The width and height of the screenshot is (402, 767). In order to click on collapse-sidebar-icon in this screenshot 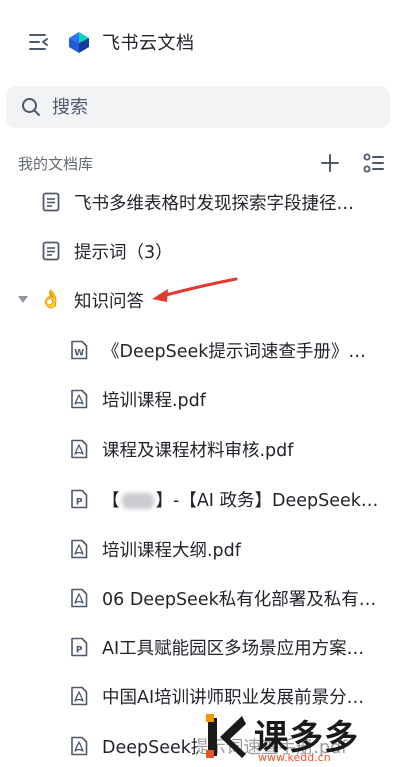, I will do `click(38, 42)`.